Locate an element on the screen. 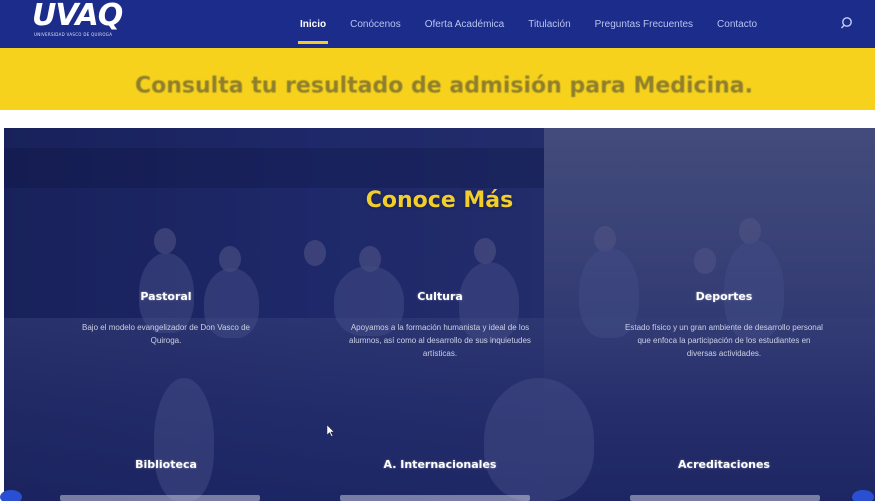  feature-title: Pastoral is located at coordinates (166, 296).